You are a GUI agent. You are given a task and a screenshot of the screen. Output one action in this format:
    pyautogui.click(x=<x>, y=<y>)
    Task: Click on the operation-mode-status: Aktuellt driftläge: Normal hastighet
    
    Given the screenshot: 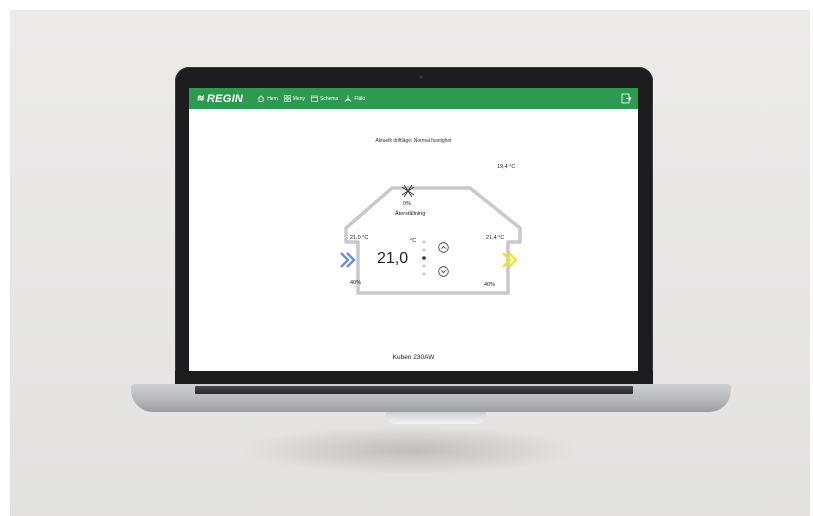 What is the action you would take?
    pyautogui.click(x=413, y=141)
    